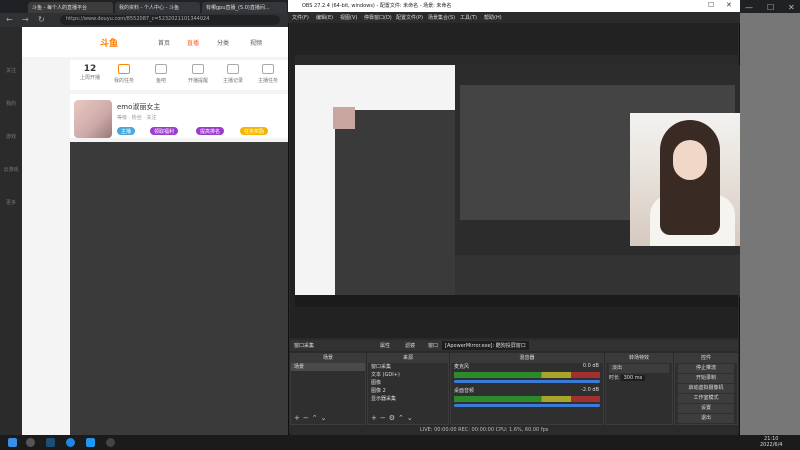 The width and height of the screenshot is (800, 450). What do you see at coordinates (70, 442) in the screenshot?
I see `edge-icon` at bounding box center [70, 442].